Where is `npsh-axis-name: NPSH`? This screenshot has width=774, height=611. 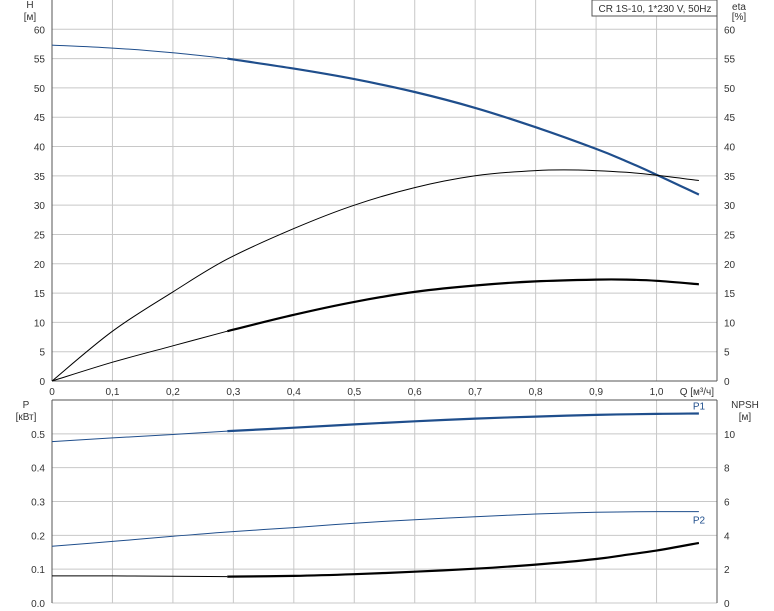
npsh-axis-name: NPSH is located at coordinates (745, 405).